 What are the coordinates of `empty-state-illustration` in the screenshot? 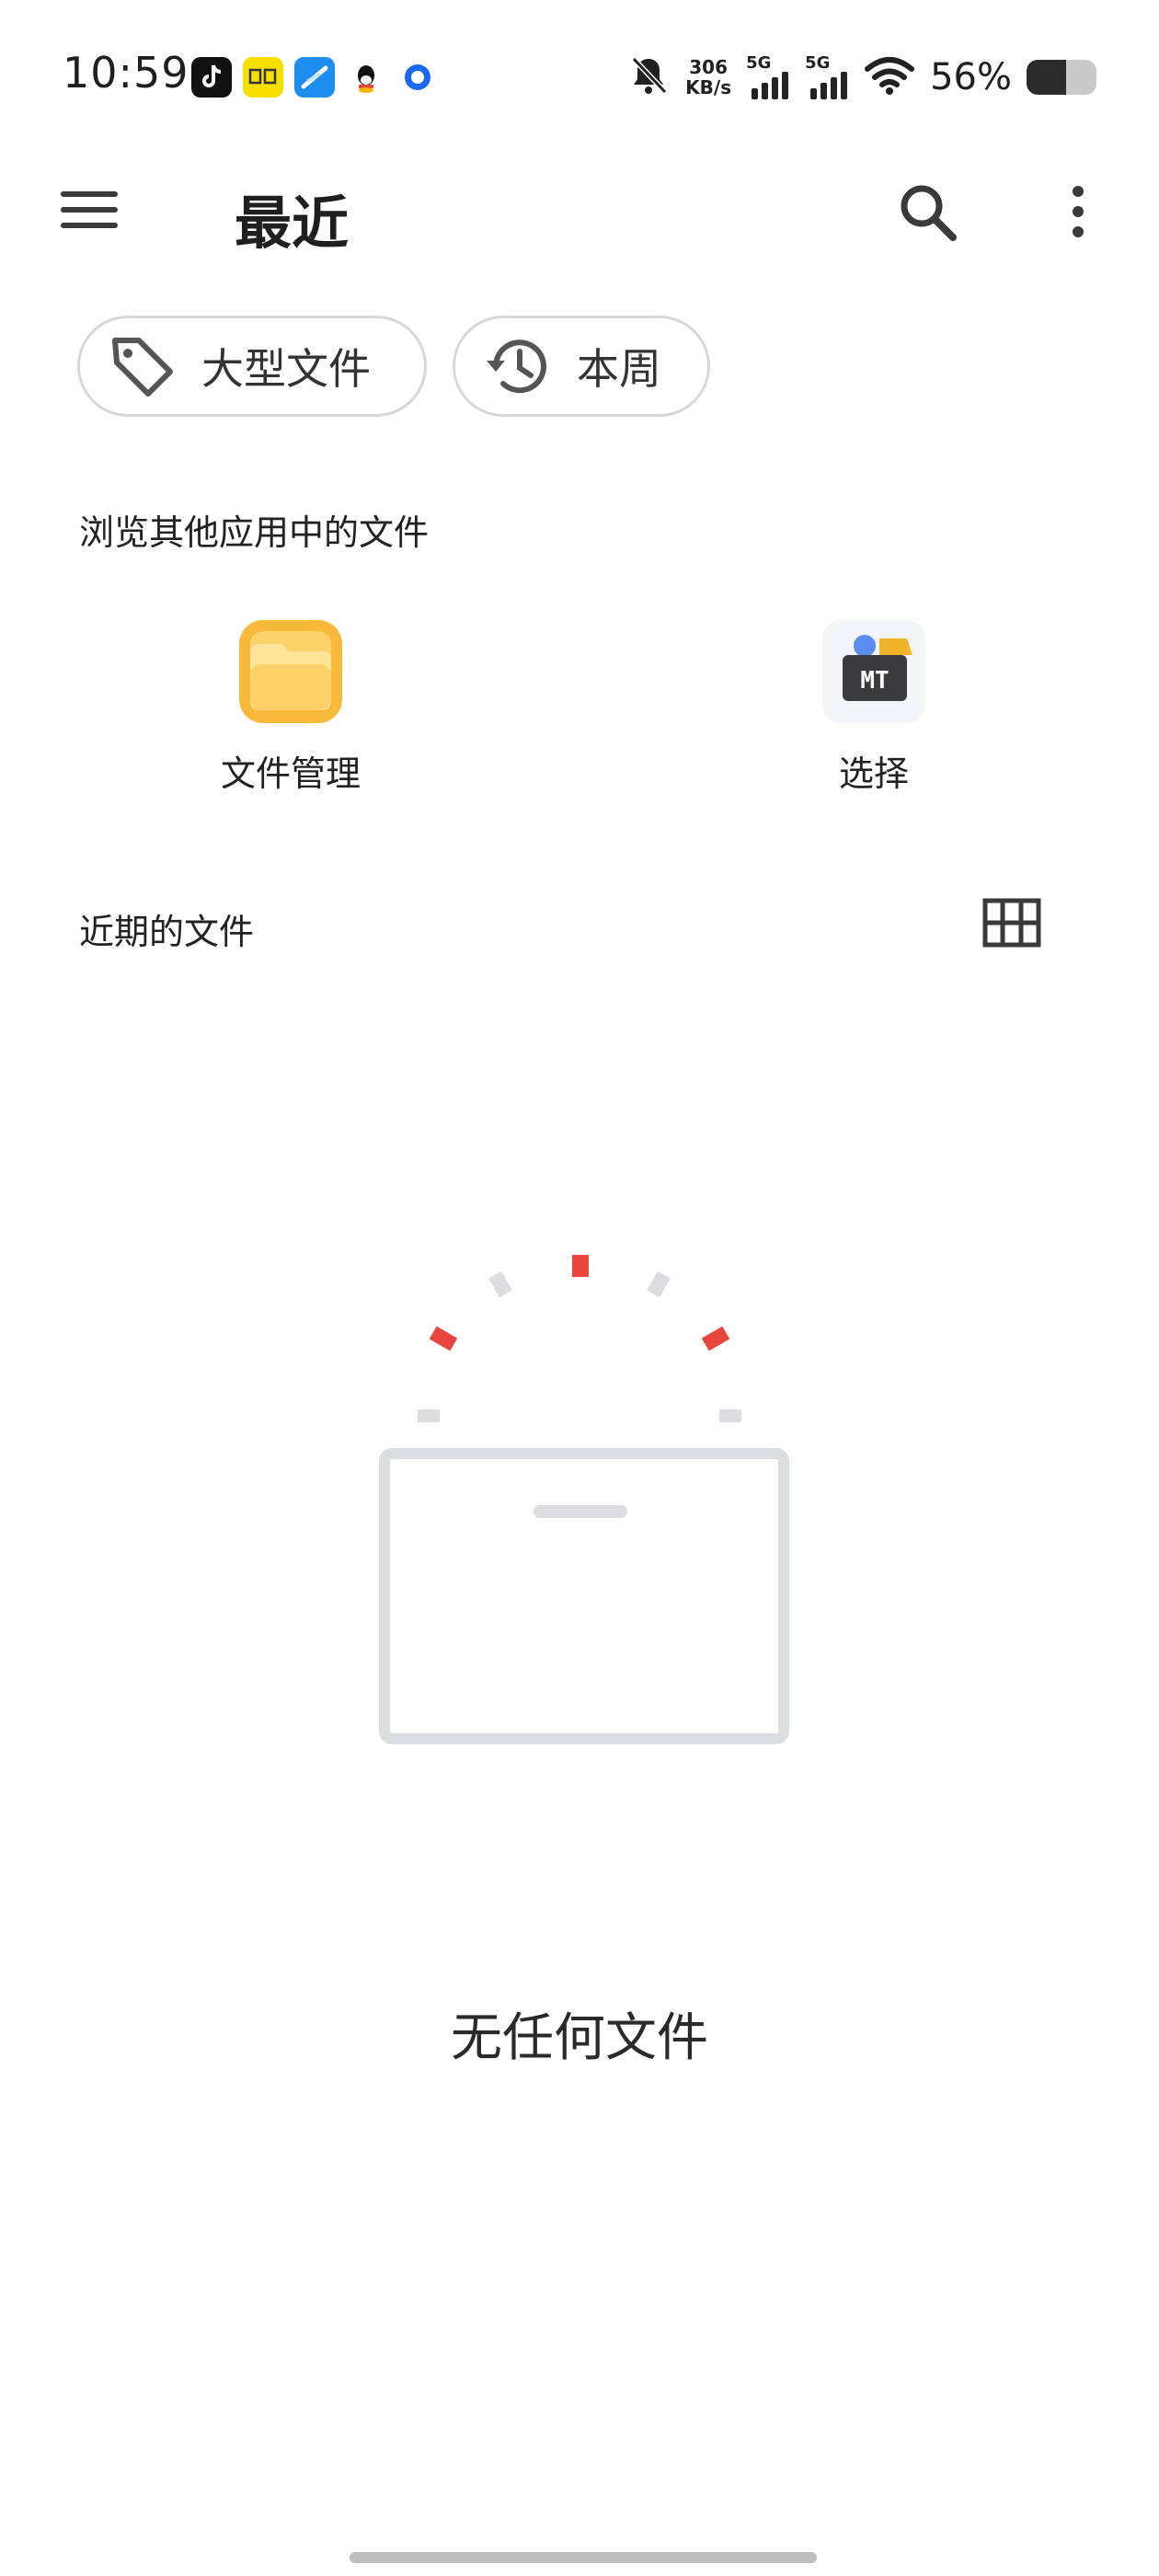 It's located at (584, 1508).